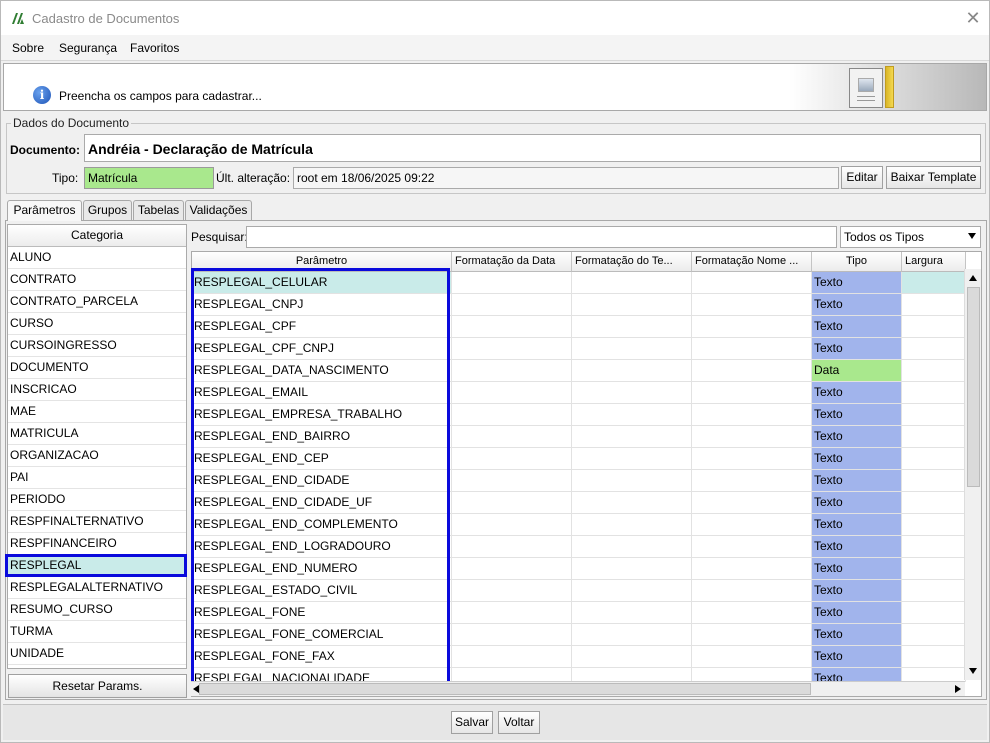 This screenshot has width=990, height=743. What do you see at coordinates (578, 688) in the screenshot?
I see `horizontal-scrollbar` at bounding box center [578, 688].